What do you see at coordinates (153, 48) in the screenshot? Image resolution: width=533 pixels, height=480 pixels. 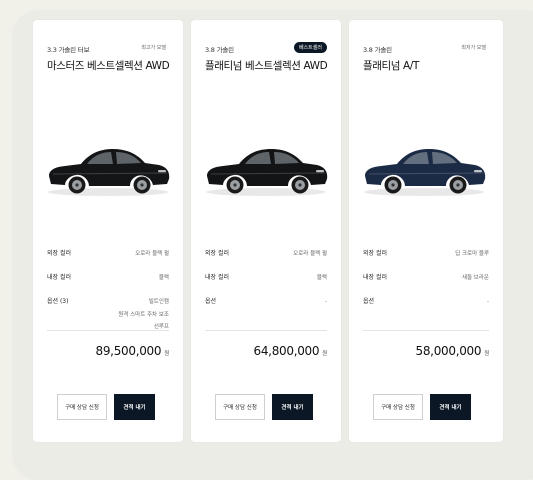 I see `trim-badge: 최고가 모델` at bounding box center [153, 48].